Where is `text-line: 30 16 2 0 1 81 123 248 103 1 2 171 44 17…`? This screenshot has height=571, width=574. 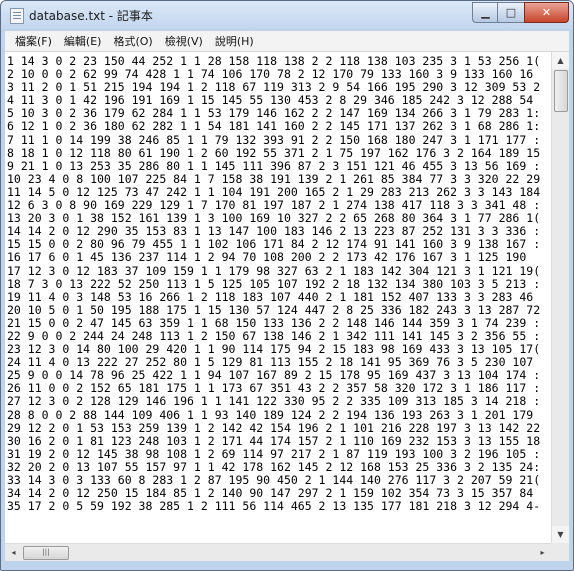 text-line: 30 16 2 0 1 81 123 248 103 1 2 171 44 17… is located at coordinates (274, 441).